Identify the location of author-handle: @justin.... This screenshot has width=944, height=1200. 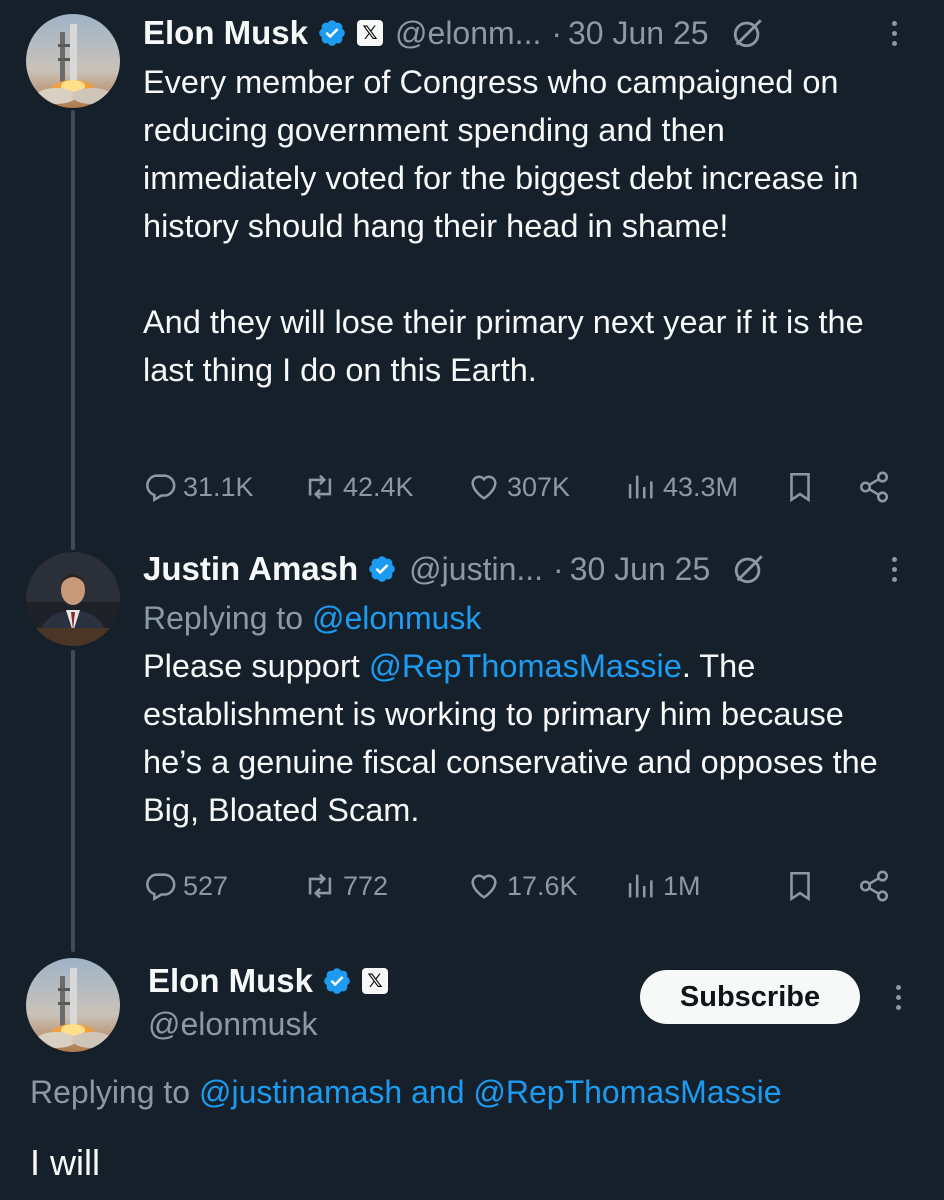
(476, 569).